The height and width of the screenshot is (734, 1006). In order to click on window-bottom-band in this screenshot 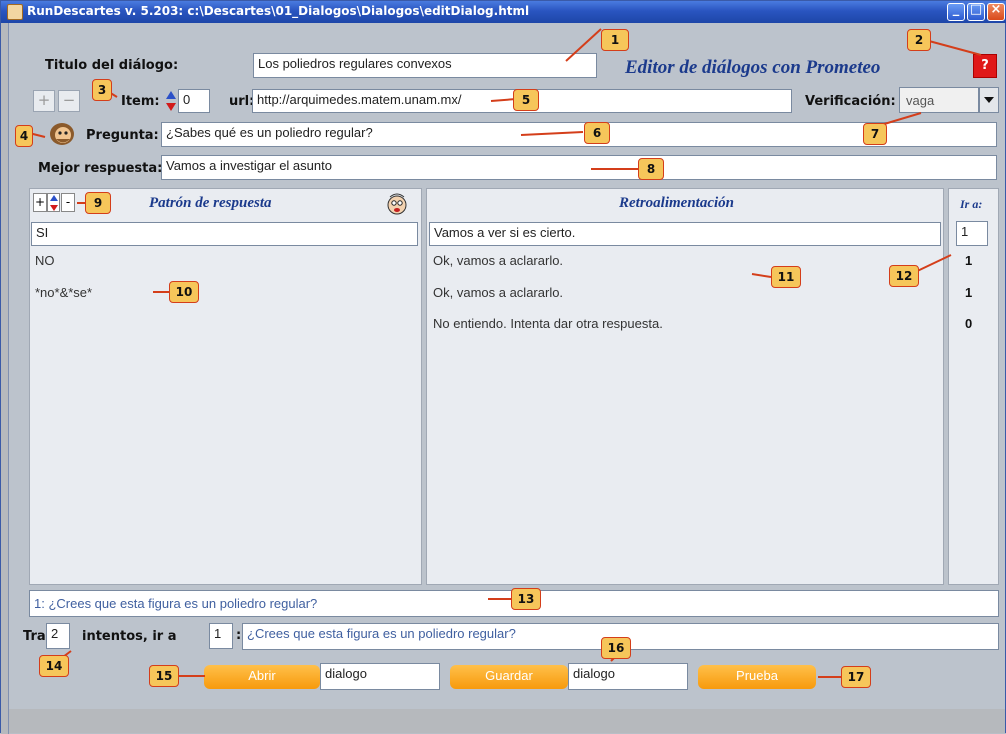, I will do `click(507, 721)`.